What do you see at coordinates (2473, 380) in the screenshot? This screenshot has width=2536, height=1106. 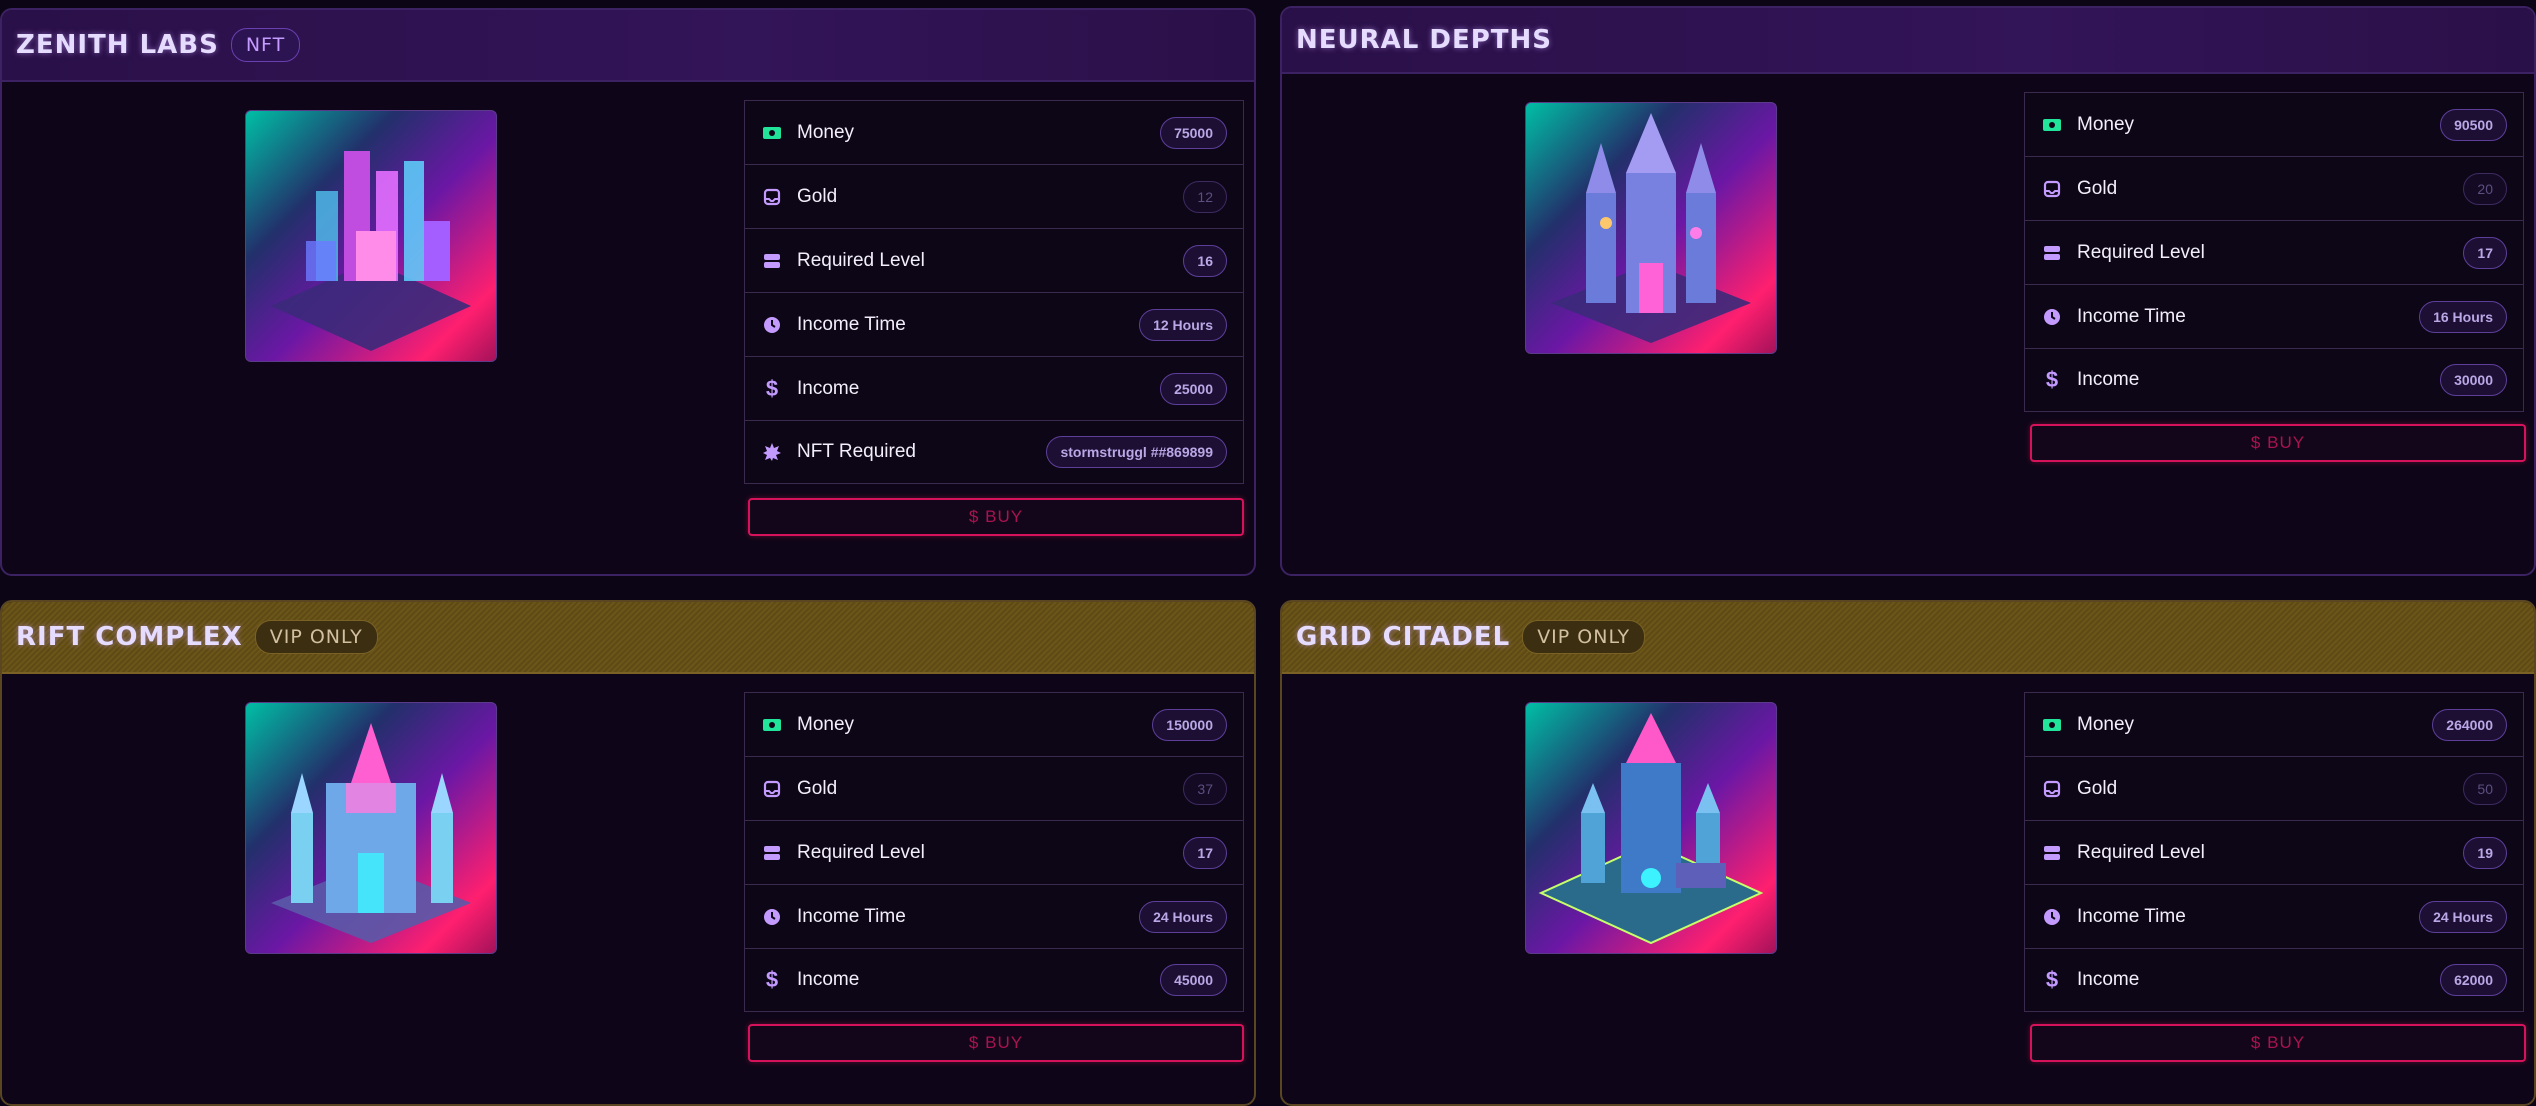 I see `stat-value: 30000` at bounding box center [2473, 380].